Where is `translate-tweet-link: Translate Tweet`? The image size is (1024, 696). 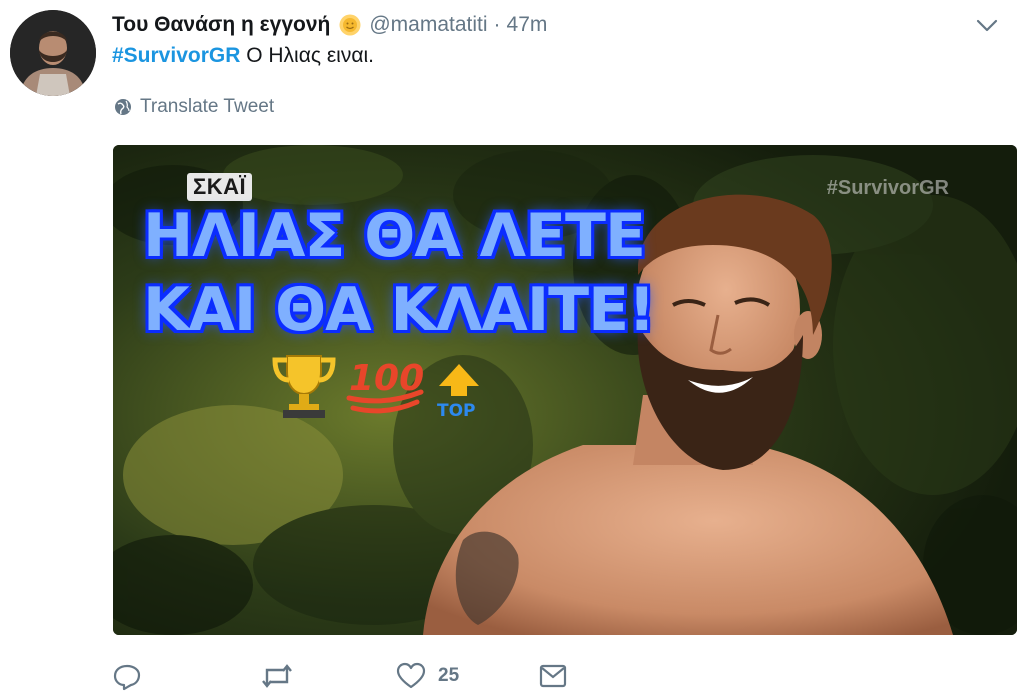 translate-tweet-link: Translate Tweet is located at coordinates (194, 107).